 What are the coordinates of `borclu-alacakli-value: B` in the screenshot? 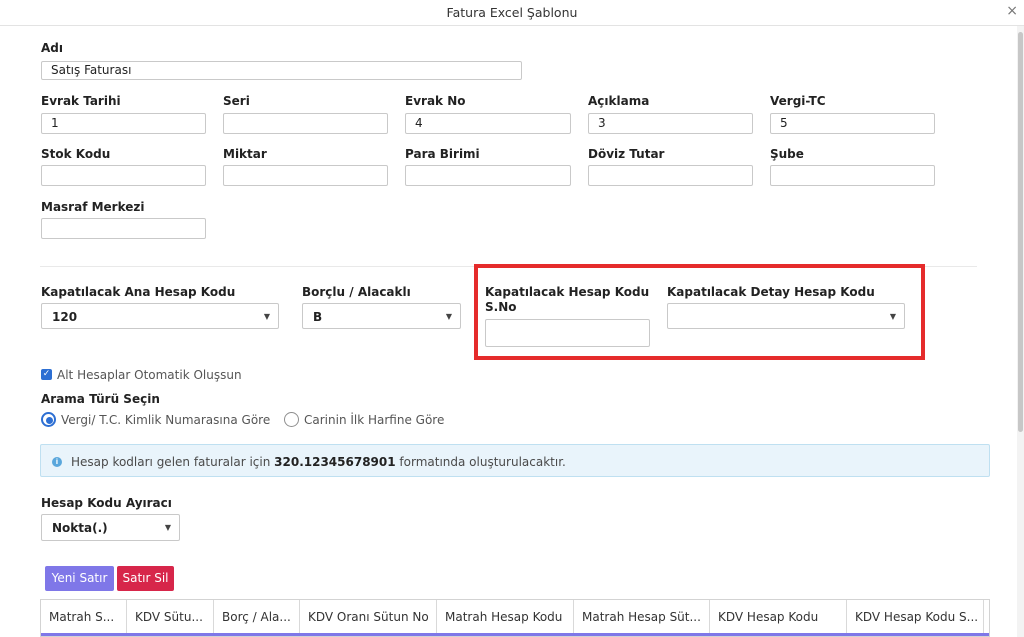 It's located at (318, 317).